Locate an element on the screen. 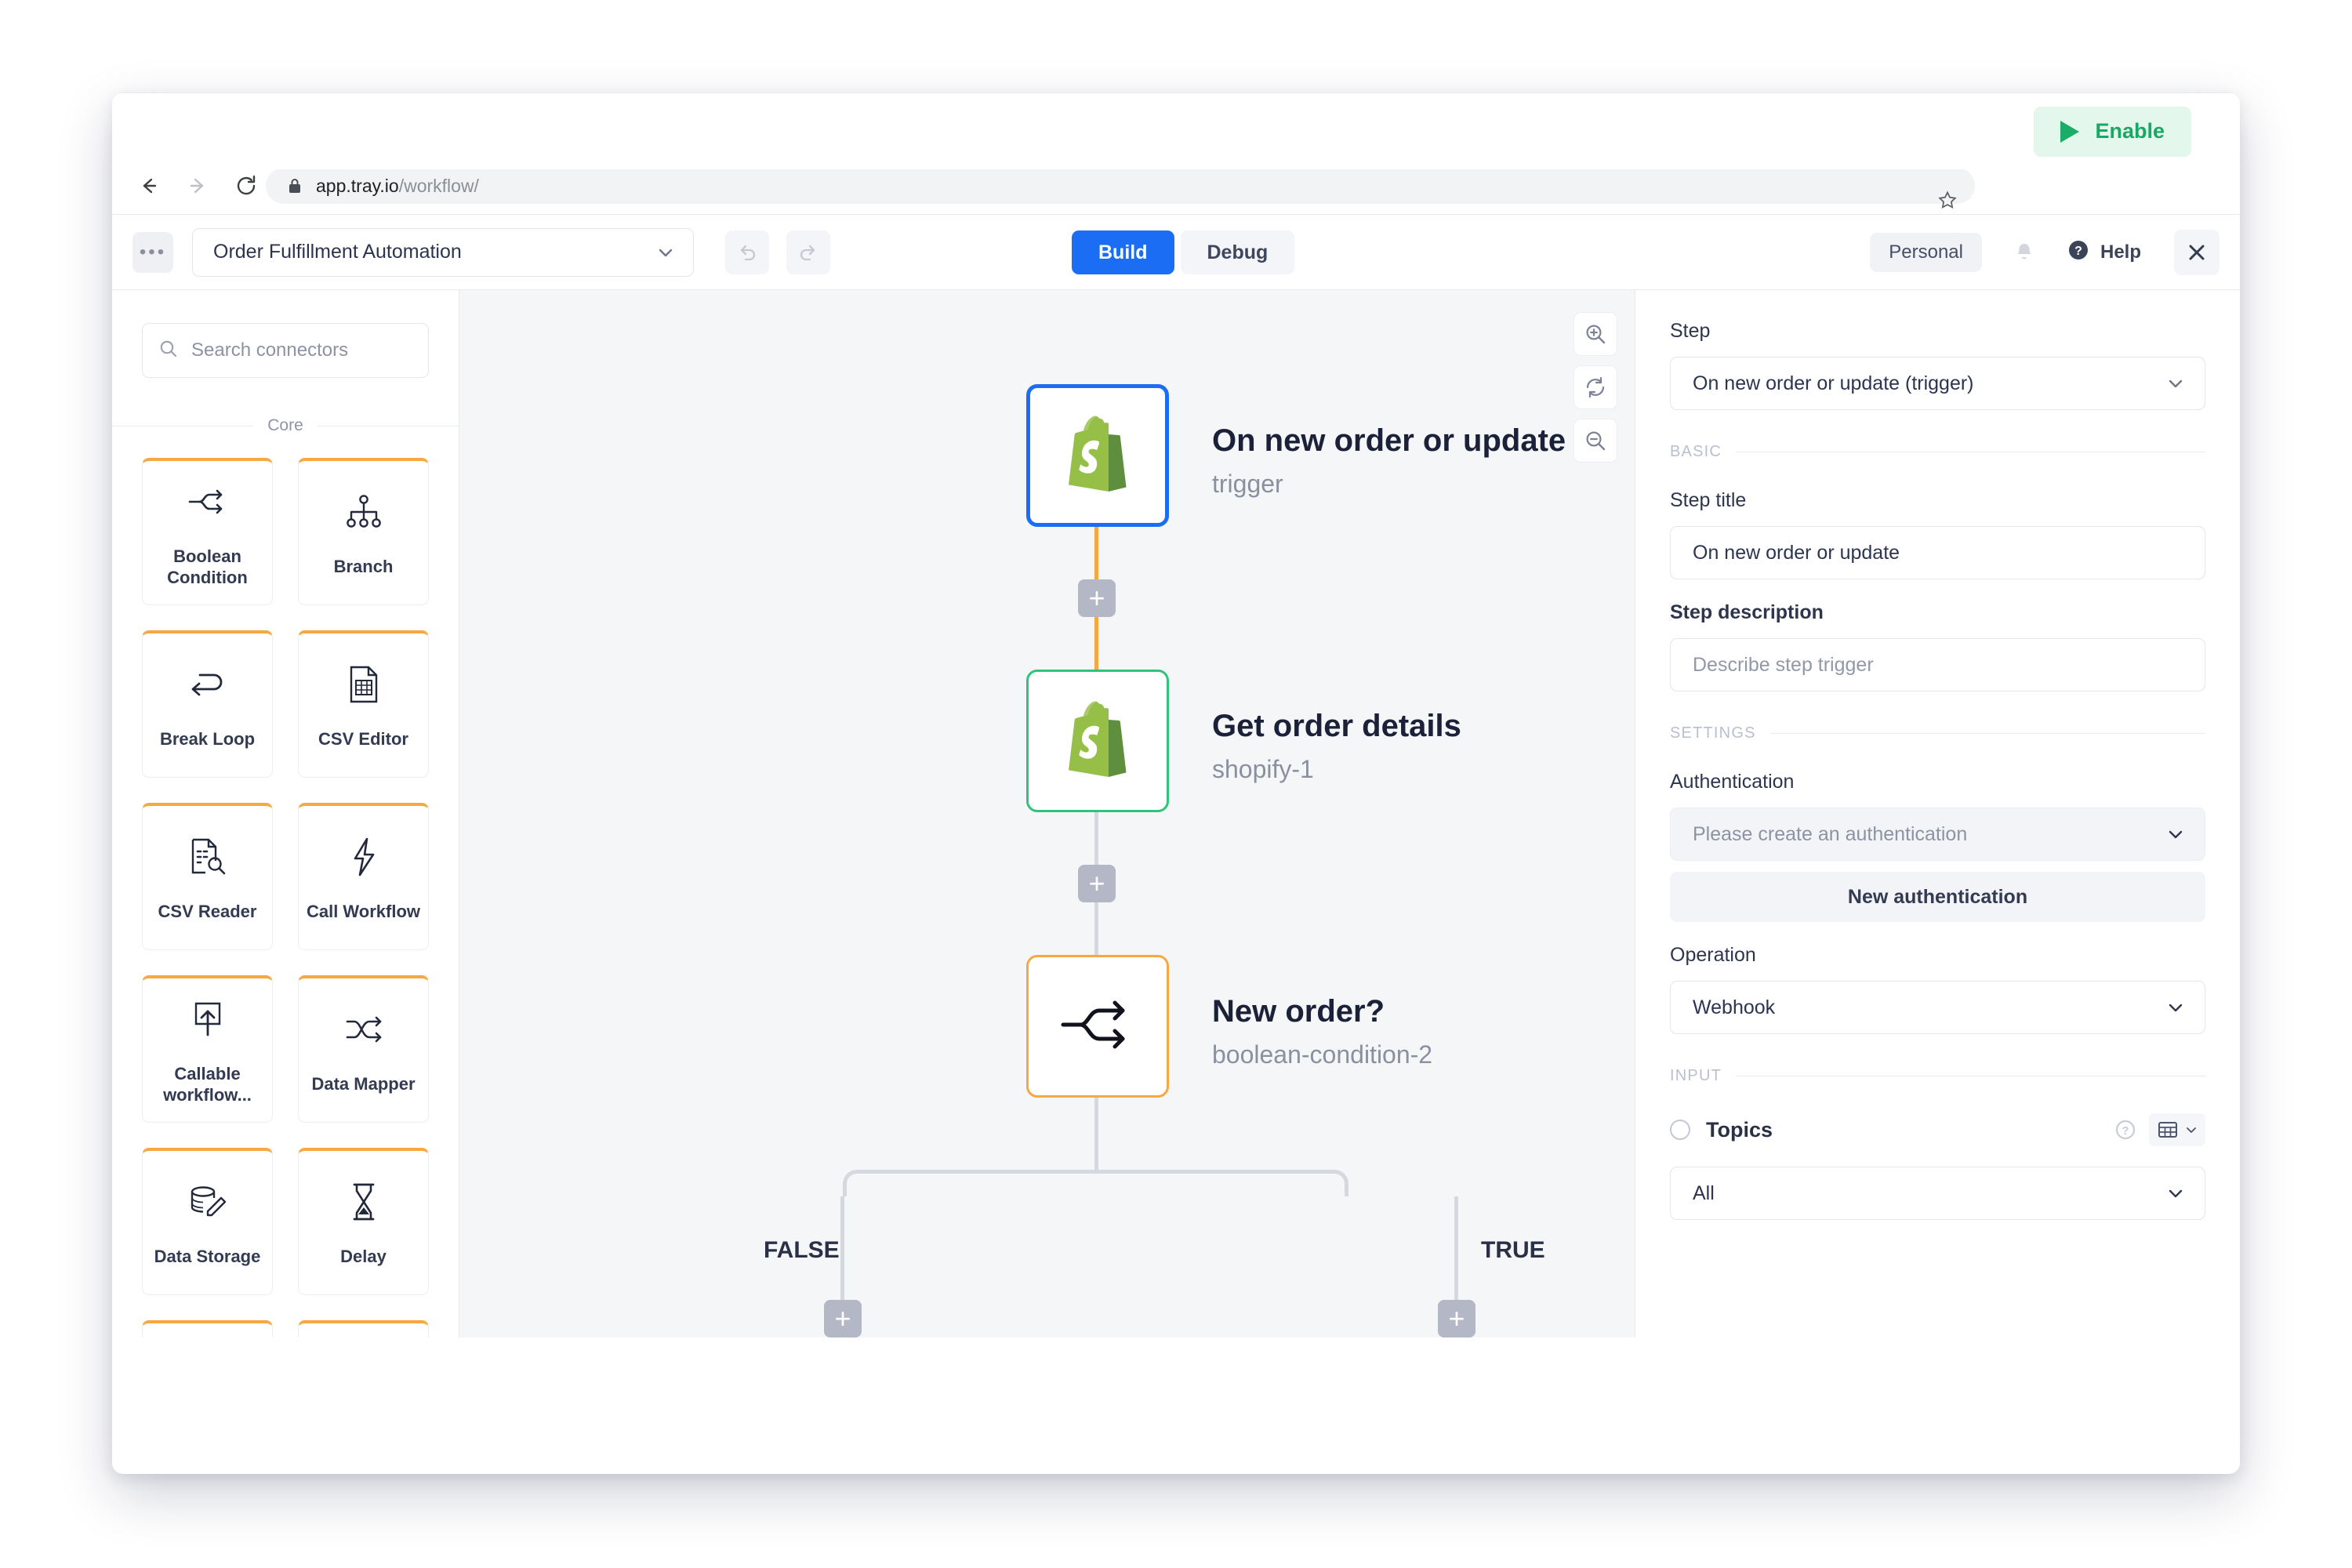  topics-field-header: Topics ? is located at coordinates (1938, 1129).